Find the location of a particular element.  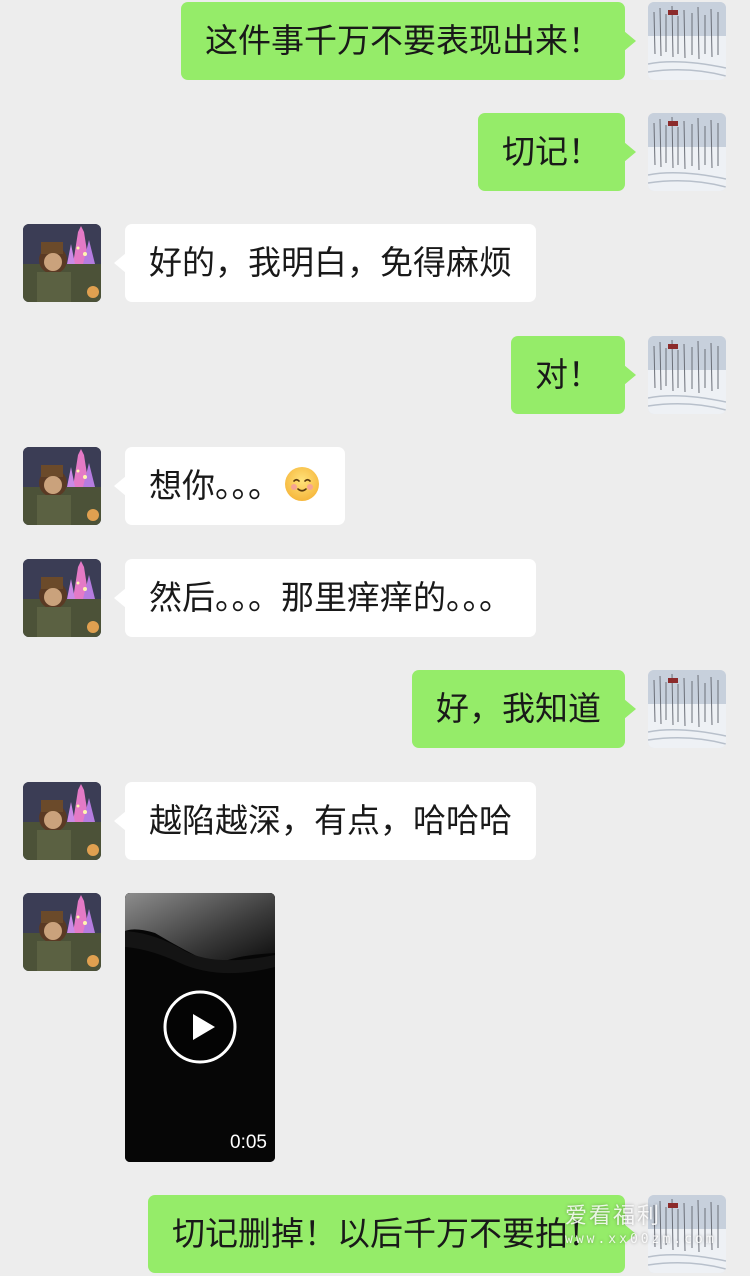

message-bubble-outgoing: 好，我知道 is located at coordinates (524, 709).